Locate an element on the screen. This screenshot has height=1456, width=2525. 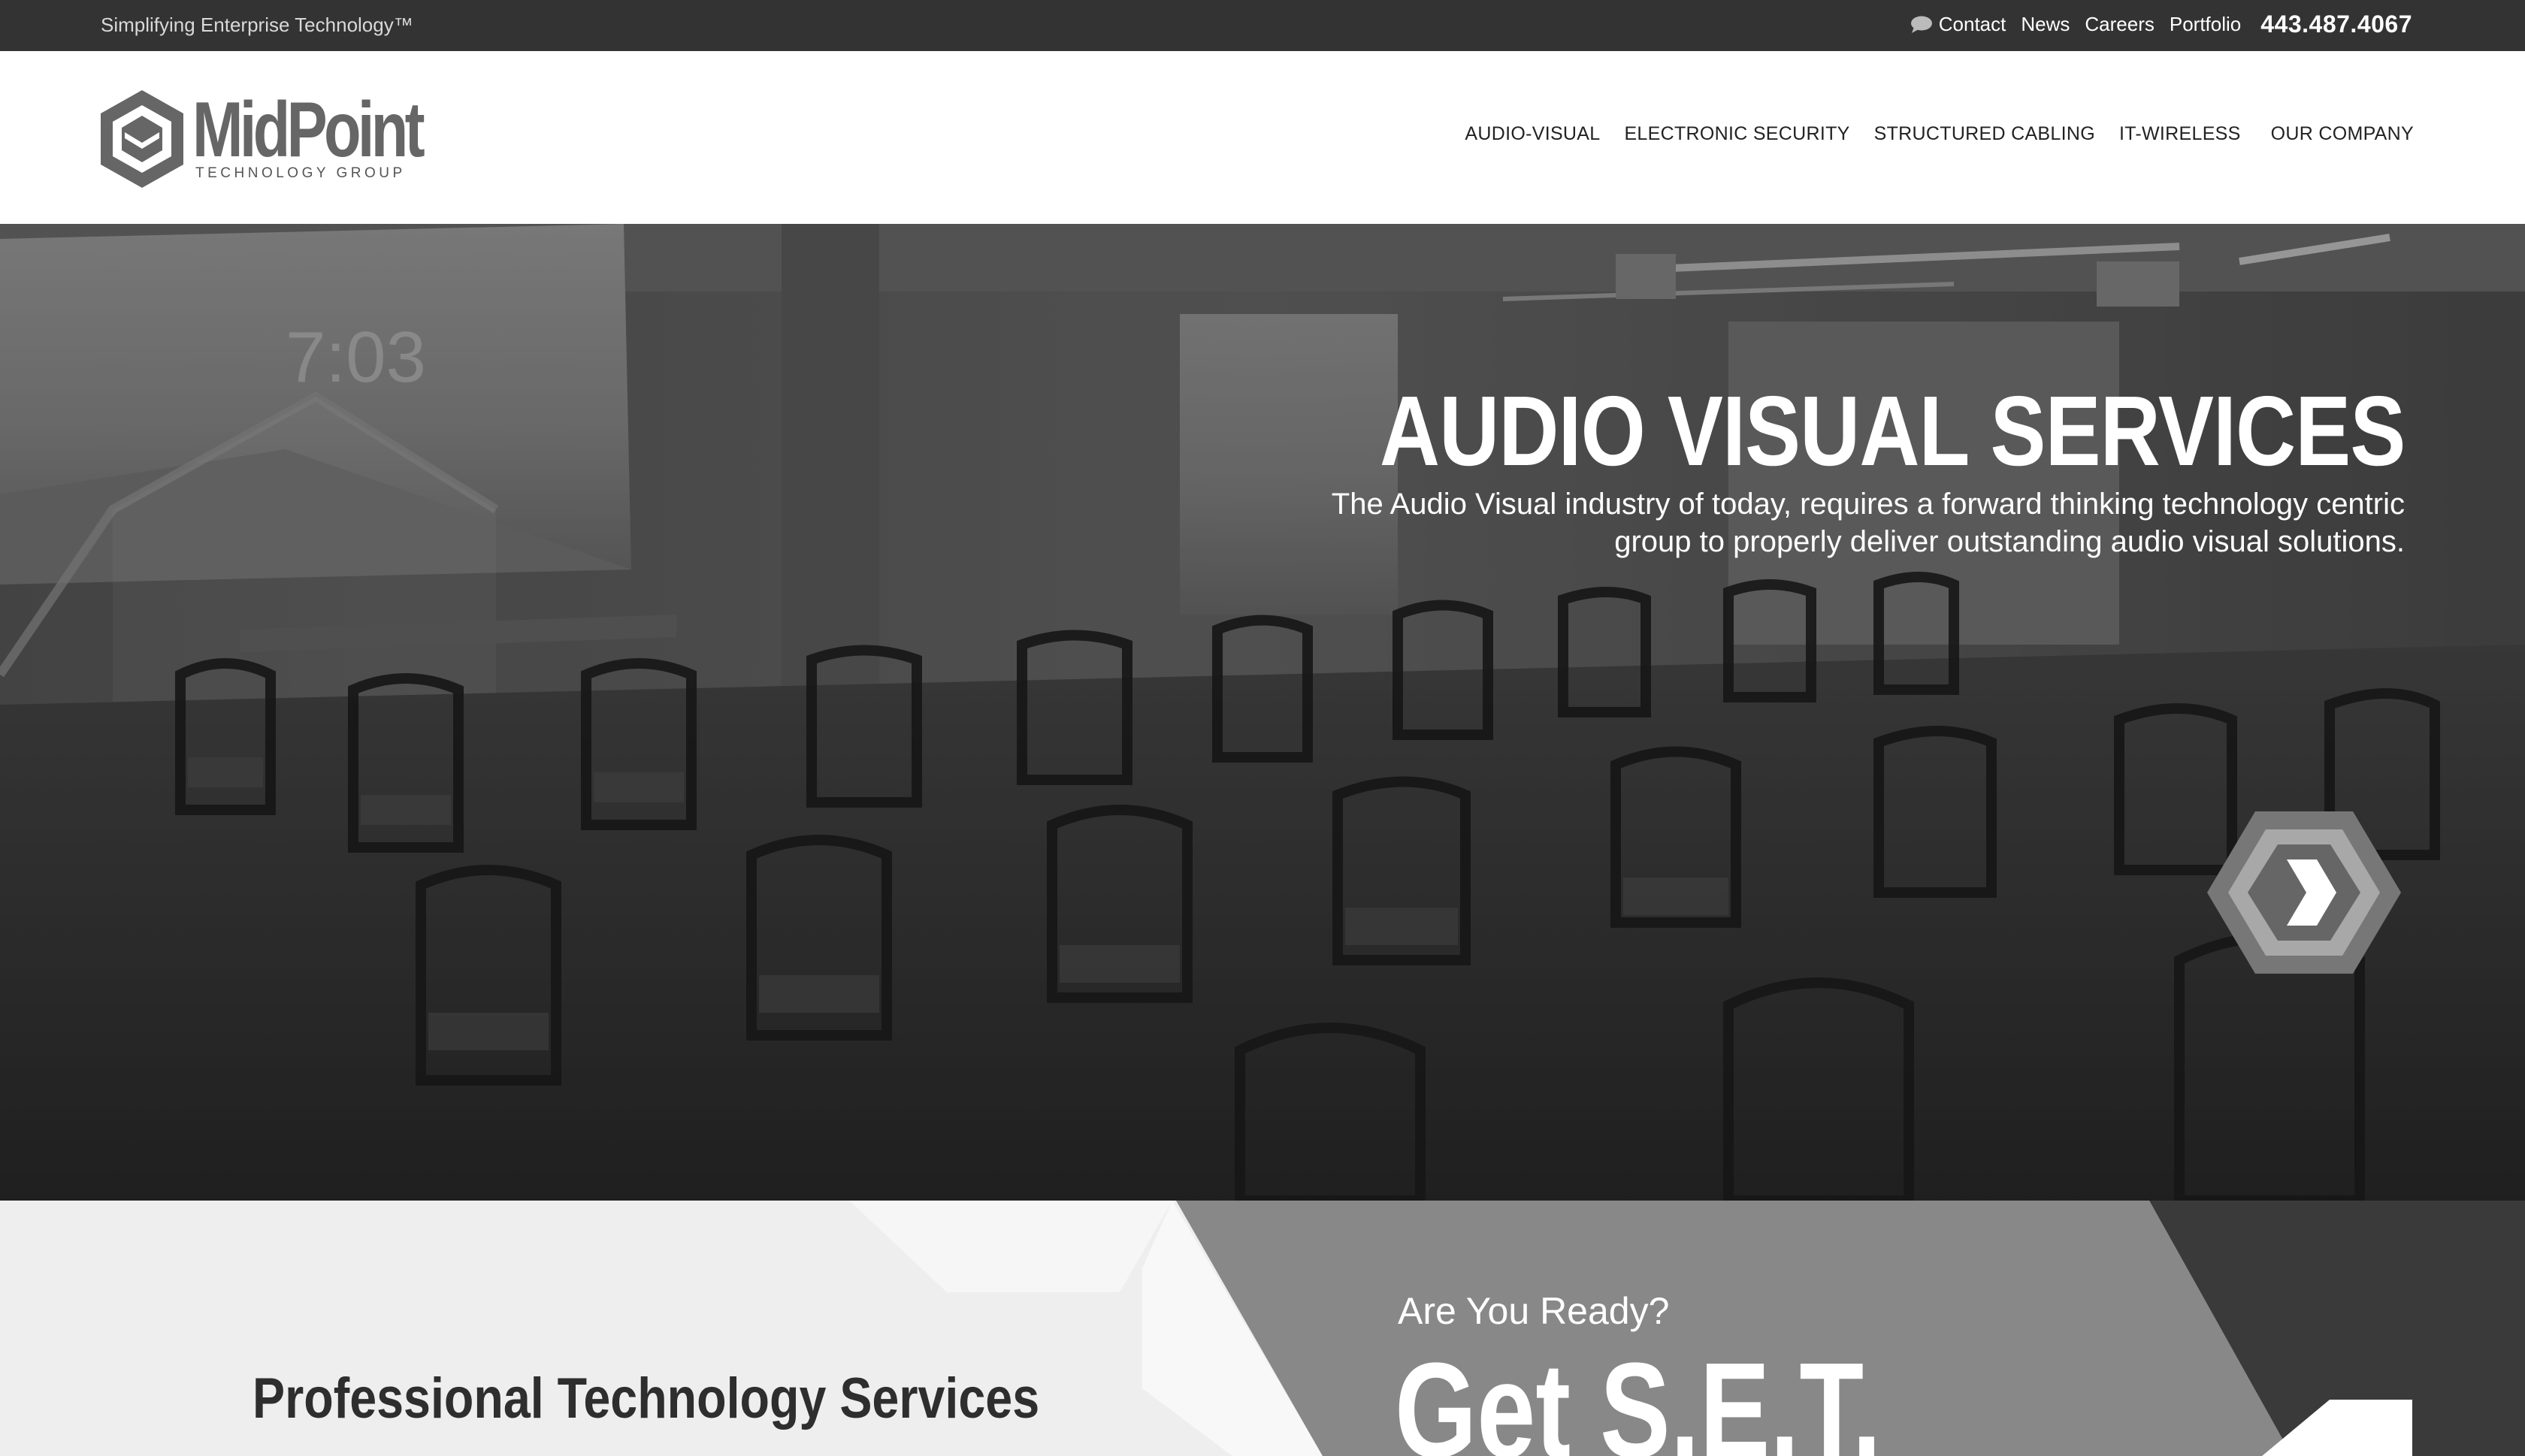
nav-audio-visual: AUDIO-VISUAL is located at coordinates (1532, 134).